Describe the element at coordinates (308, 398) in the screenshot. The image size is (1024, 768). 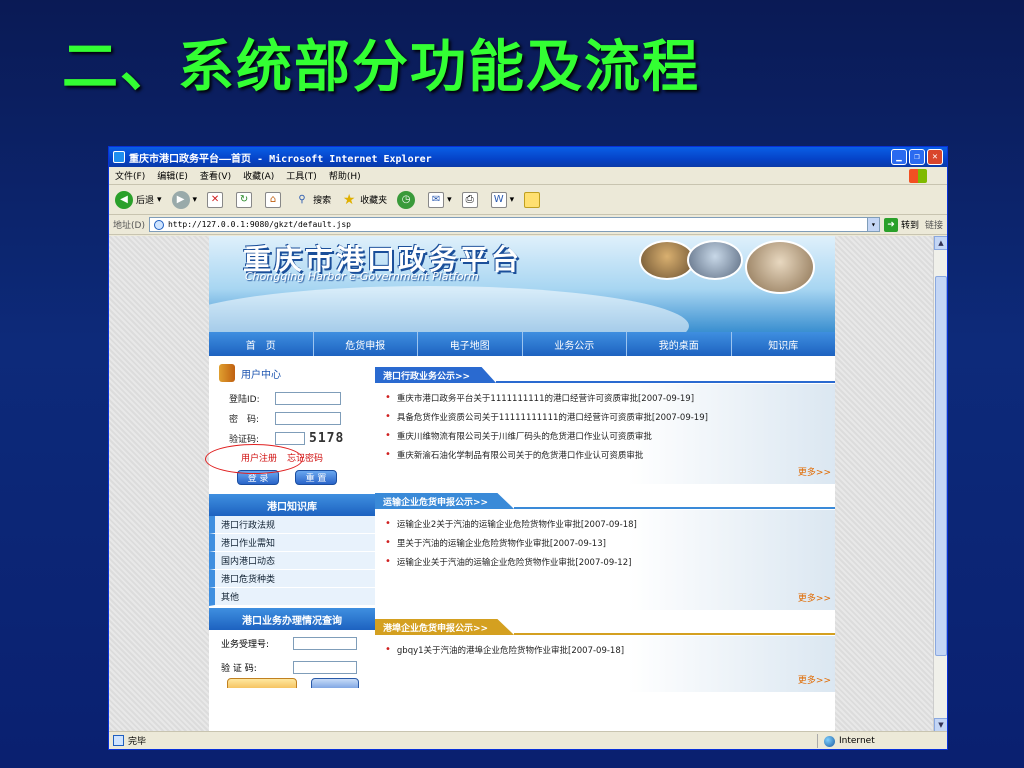
I see `login-id-input` at that location.